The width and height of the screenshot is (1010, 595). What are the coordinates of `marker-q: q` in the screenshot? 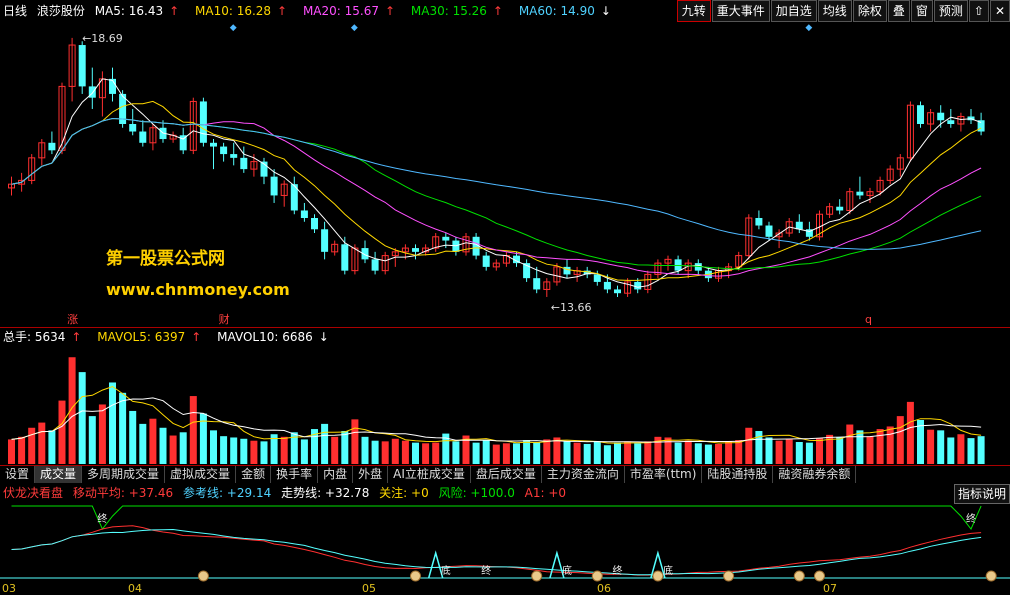 It's located at (868, 319).